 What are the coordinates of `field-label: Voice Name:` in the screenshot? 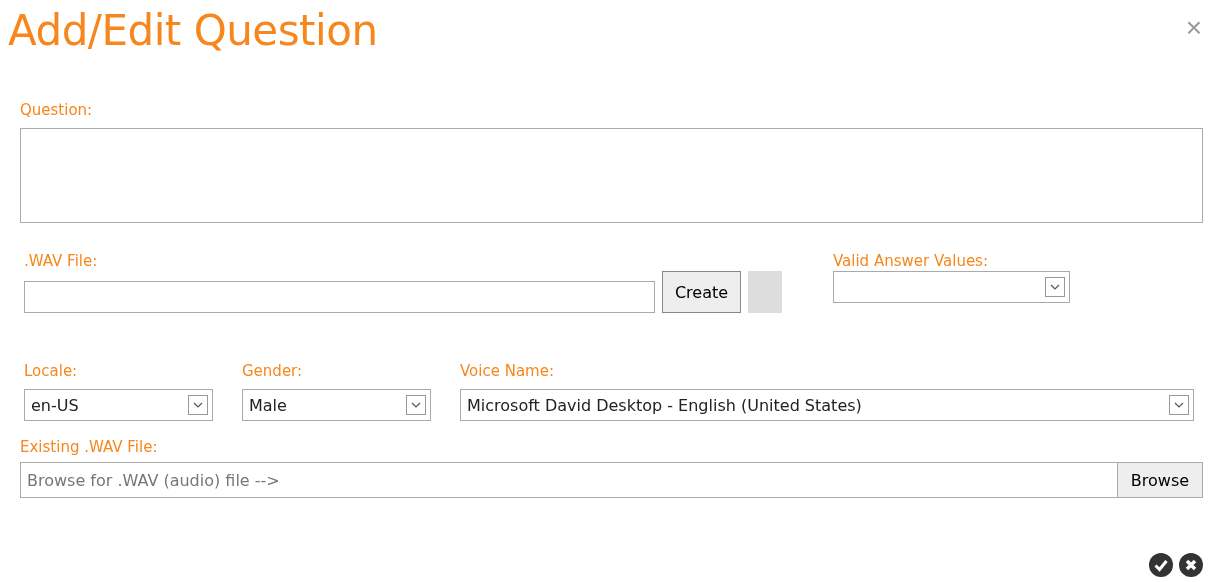 It's located at (507, 371).